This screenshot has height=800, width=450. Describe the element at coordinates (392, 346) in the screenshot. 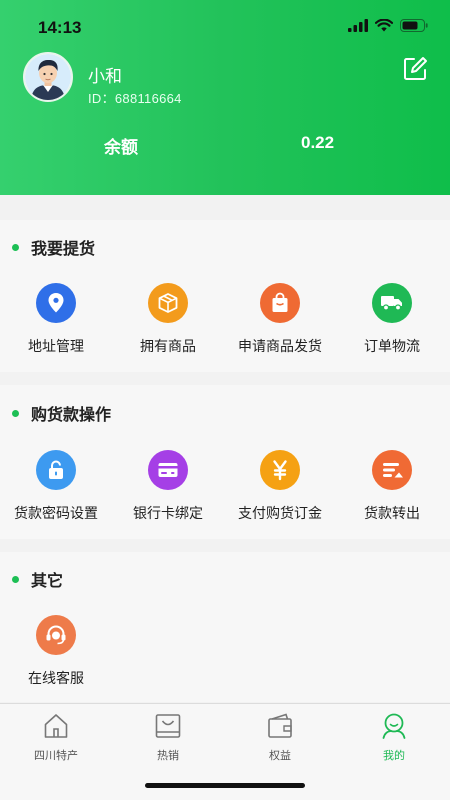

I see `grid-label: 订单物流` at that location.